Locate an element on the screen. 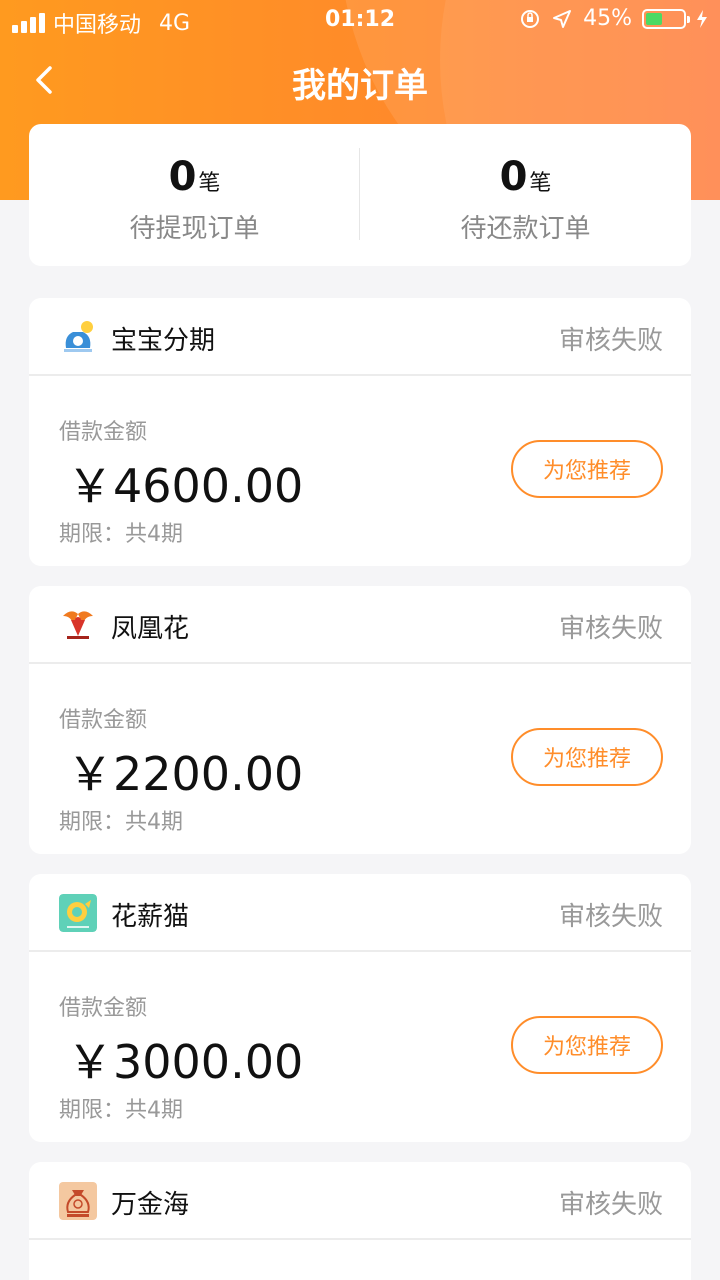  order-card: 万金海 审核失败 is located at coordinates (360, 1221).